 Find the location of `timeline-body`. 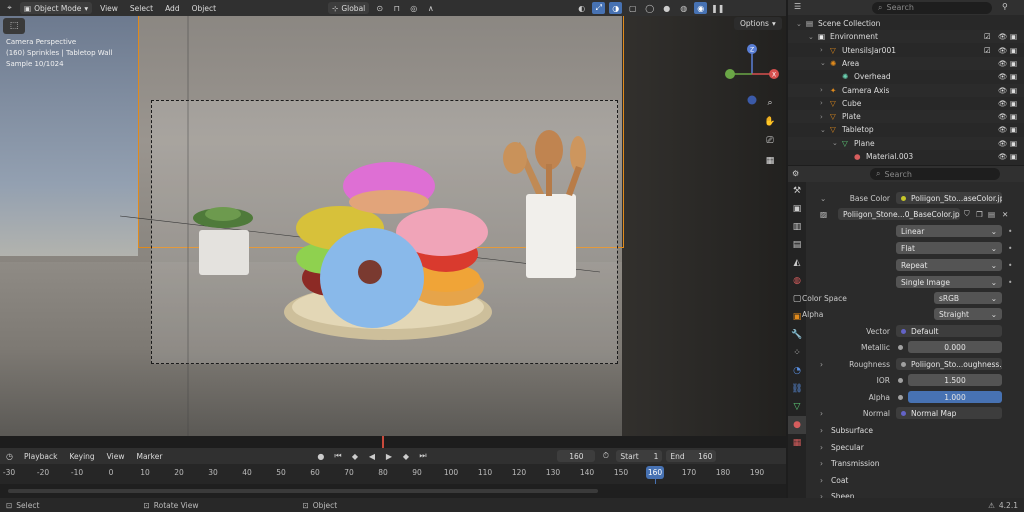

timeline-body is located at coordinates (393, 491).